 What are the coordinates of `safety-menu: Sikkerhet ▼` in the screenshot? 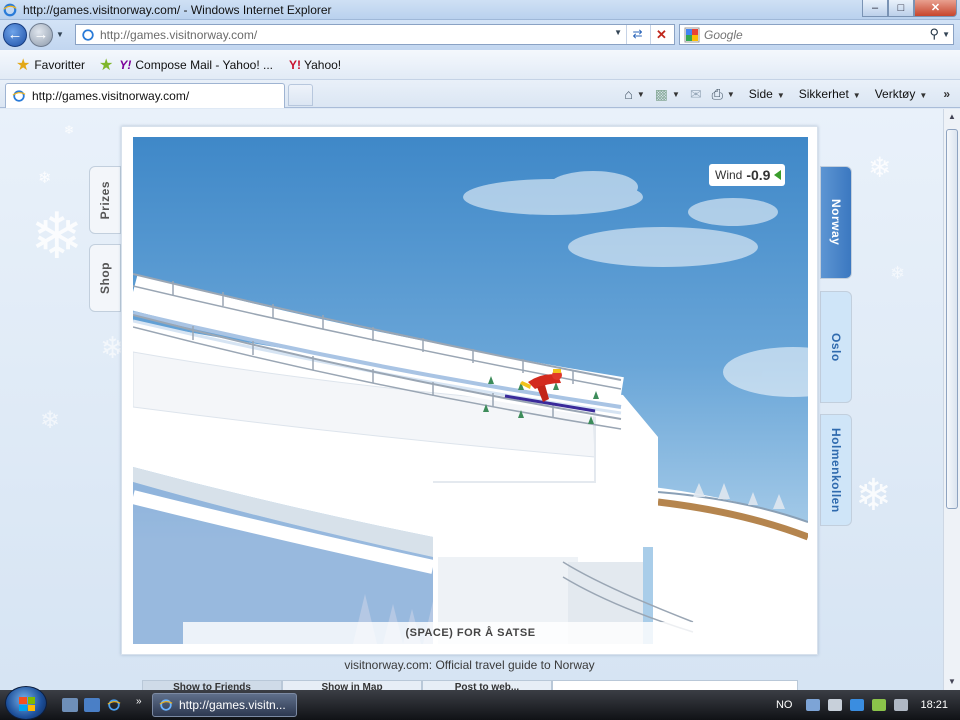 It's located at (830, 94).